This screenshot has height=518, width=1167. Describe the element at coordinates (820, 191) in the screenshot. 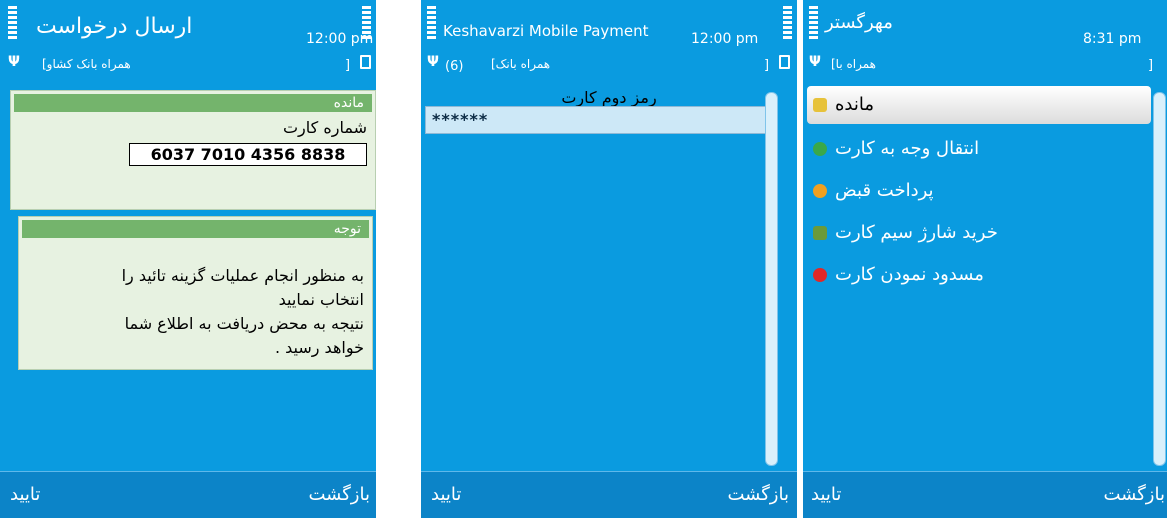

I see `bill-icon` at that location.